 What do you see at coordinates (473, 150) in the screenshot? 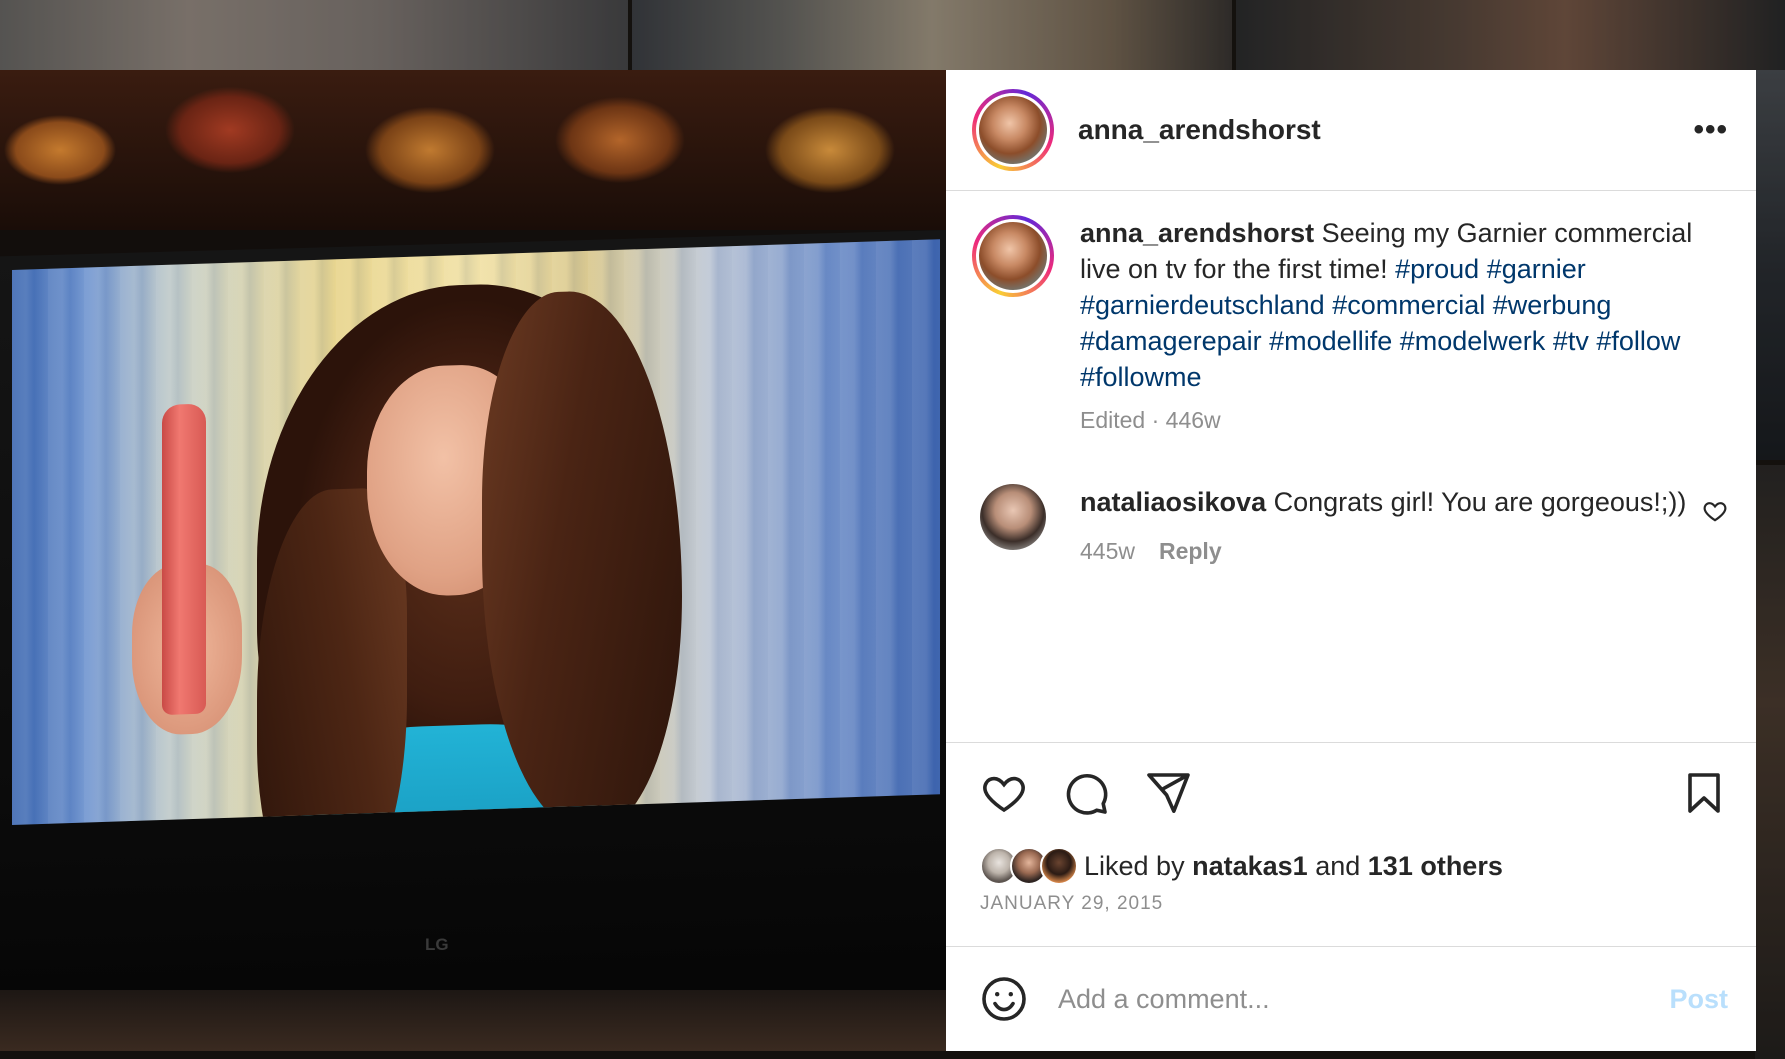
I see `photo-wallpaper` at bounding box center [473, 150].